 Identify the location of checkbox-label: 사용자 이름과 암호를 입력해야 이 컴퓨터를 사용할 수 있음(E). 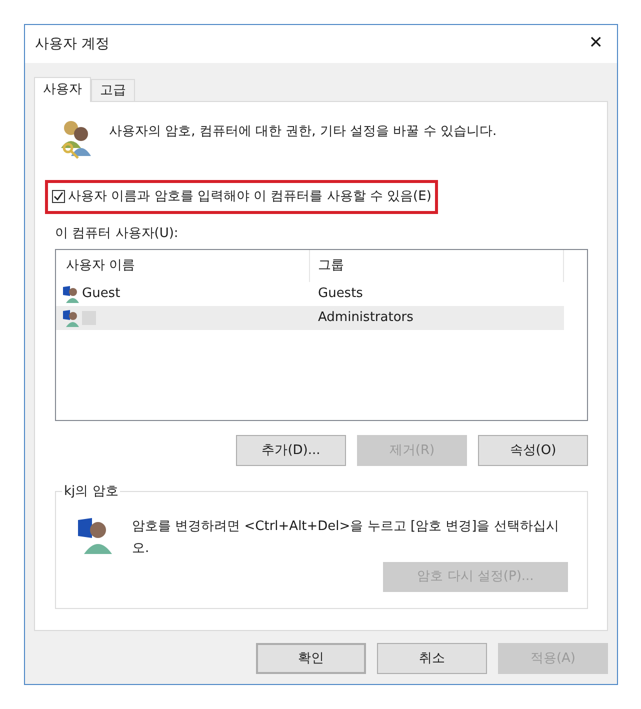
(250, 197).